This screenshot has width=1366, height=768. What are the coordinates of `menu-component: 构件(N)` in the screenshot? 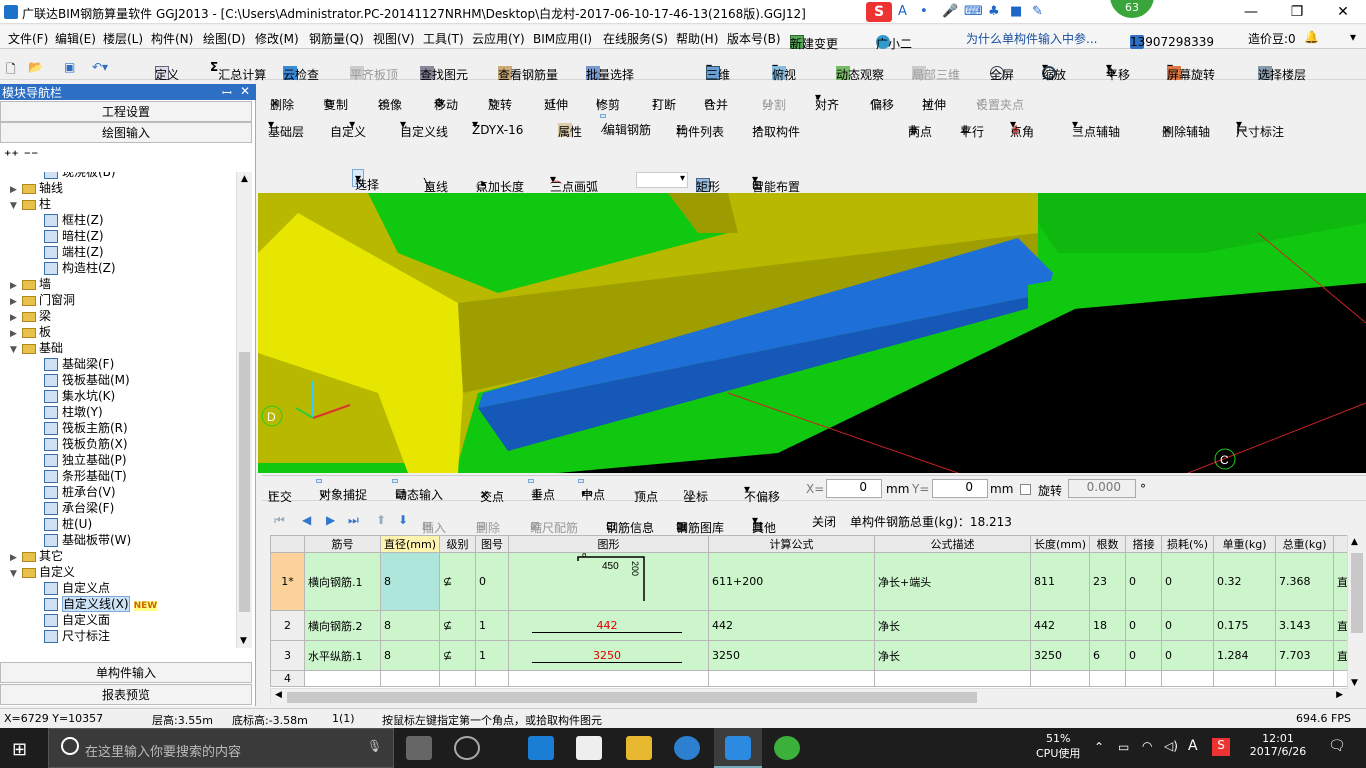 It's located at (172, 38).